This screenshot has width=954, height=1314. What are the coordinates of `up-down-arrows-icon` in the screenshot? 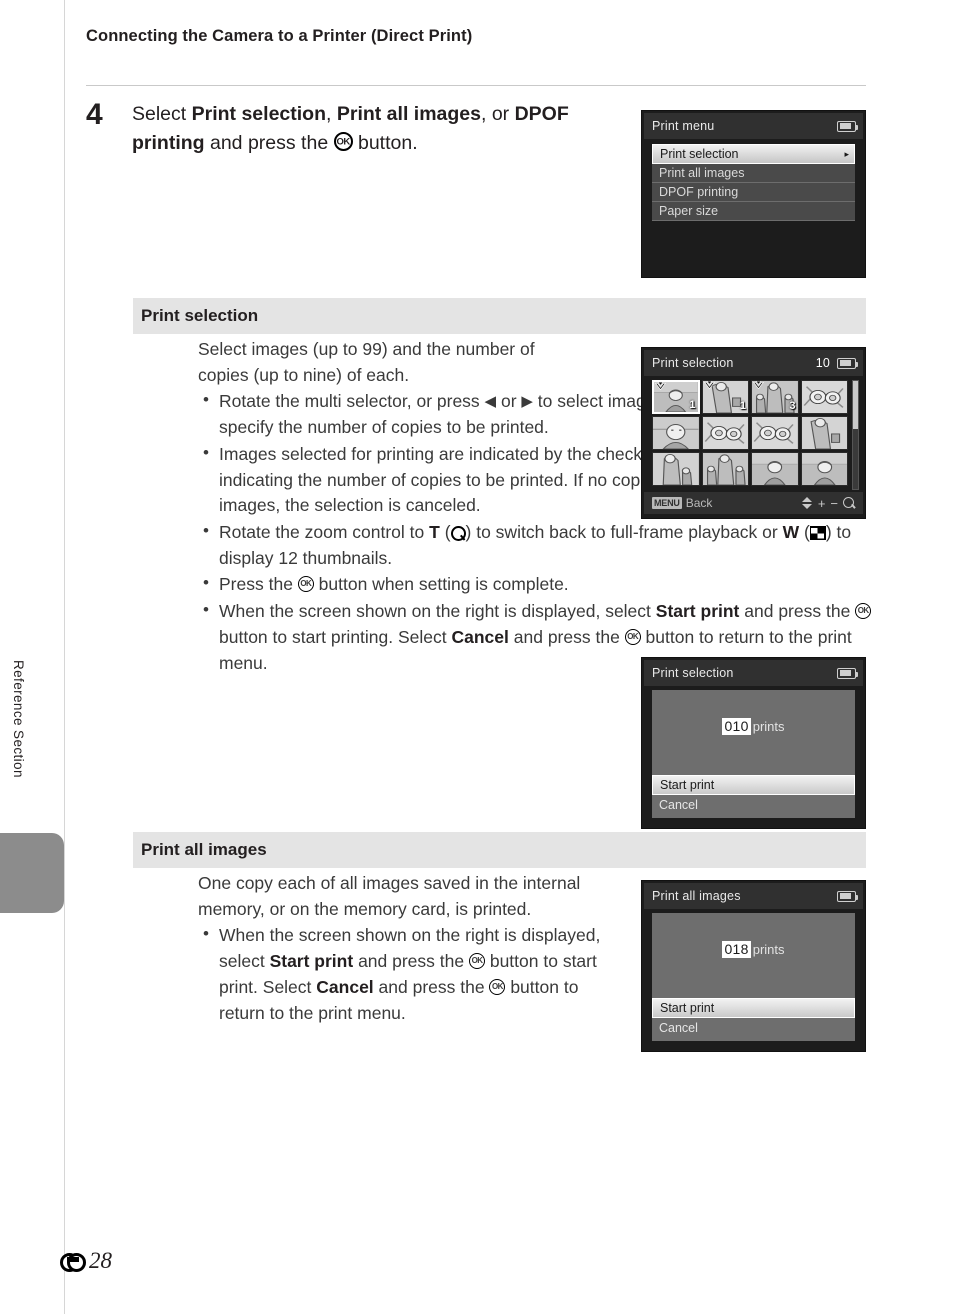 It's located at (807, 503).